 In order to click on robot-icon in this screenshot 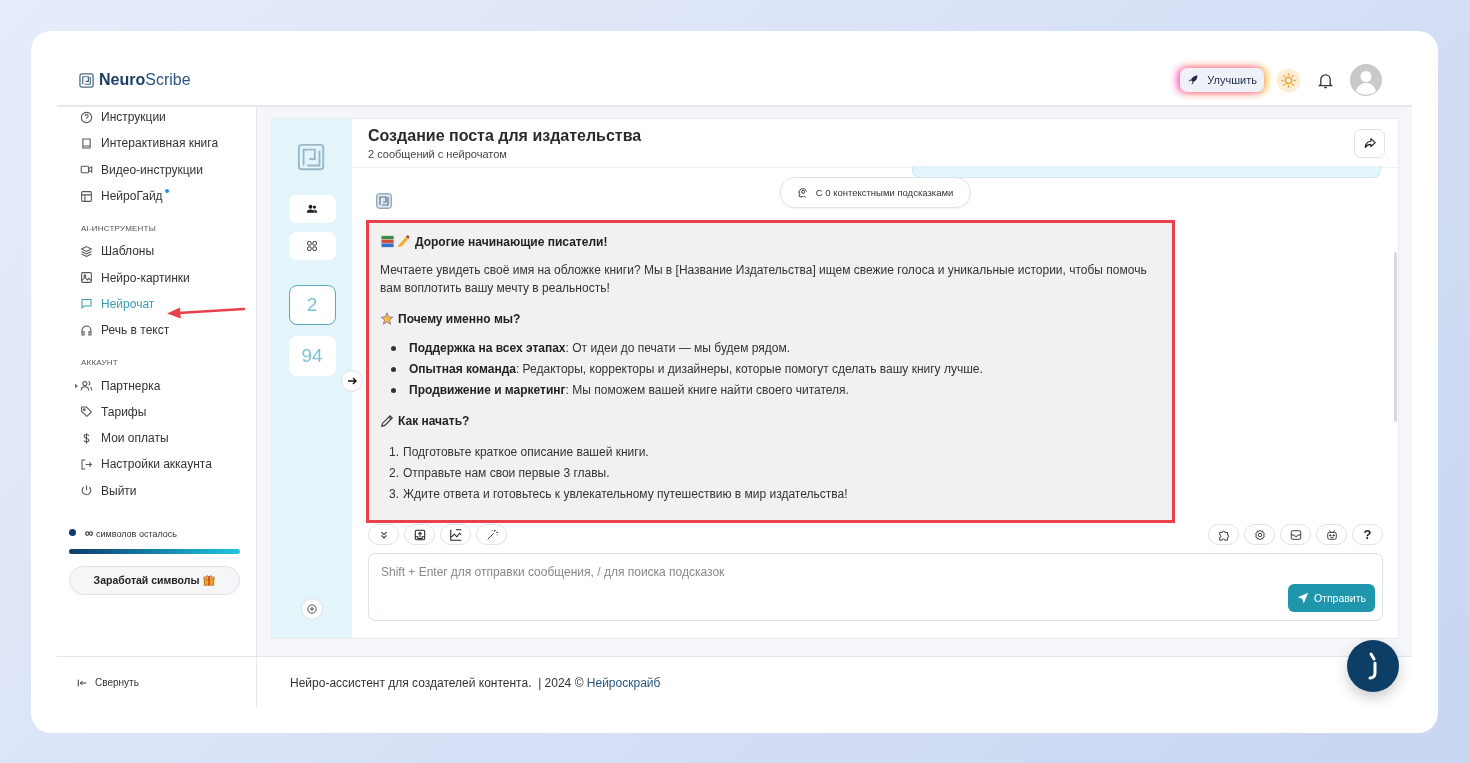, I will do `click(1331, 534)`.